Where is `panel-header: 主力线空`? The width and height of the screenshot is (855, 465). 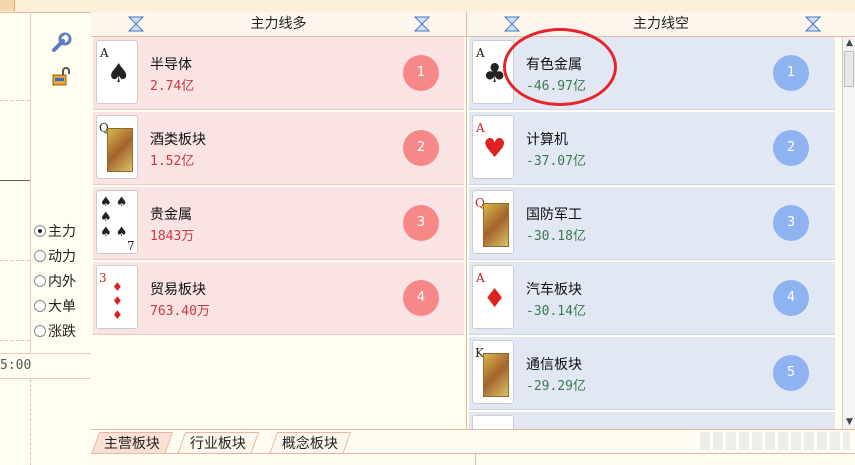
panel-header: 主力线空 is located at coordinates (661, 24).